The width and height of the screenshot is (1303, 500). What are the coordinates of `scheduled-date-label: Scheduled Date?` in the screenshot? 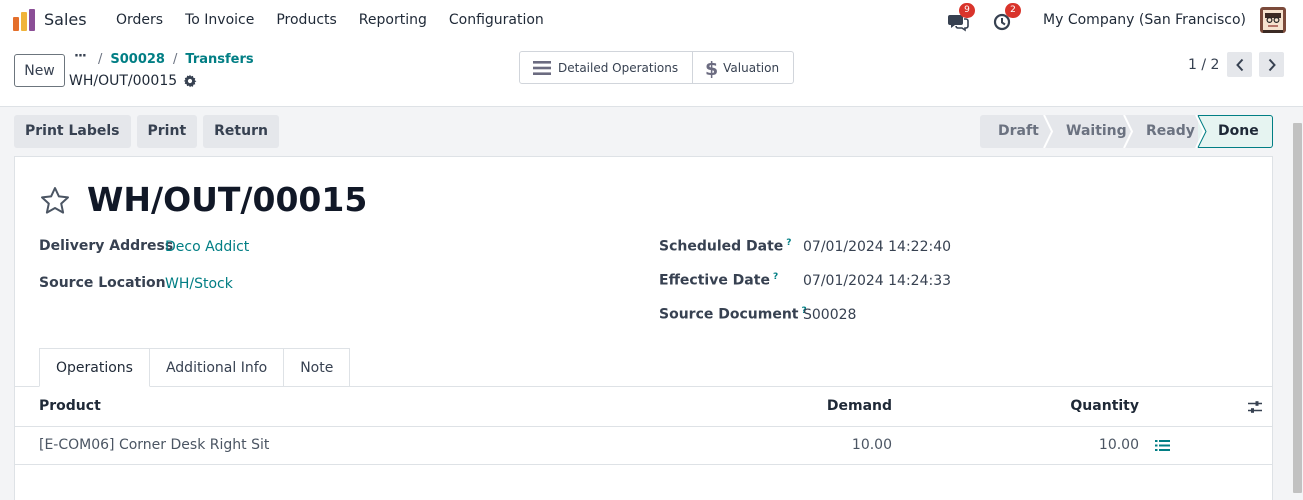 It's located at (725, 246).